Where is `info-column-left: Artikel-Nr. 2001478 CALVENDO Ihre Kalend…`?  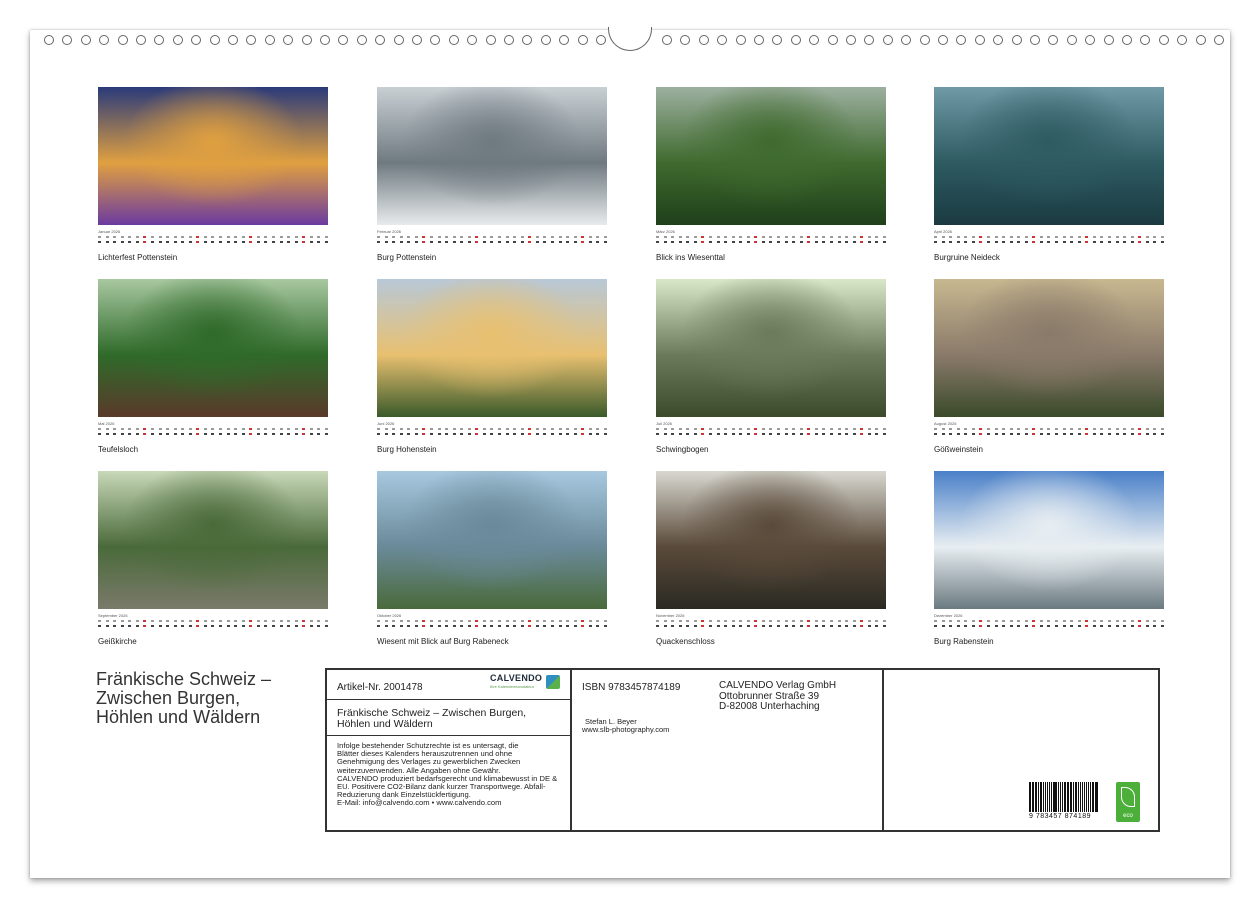 info-column-left: Artikel-Nr. 2001478 CALVENDO Ihre Kalend… is located at coordinates (449, 750).